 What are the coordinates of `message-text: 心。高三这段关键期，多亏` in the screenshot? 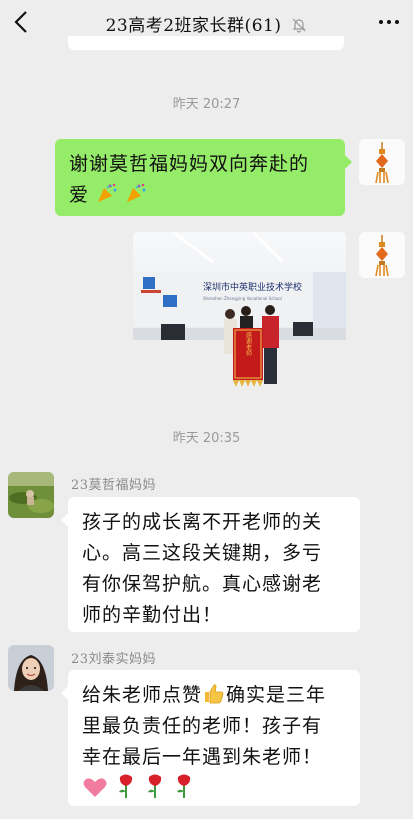 It's located at (202, 553).